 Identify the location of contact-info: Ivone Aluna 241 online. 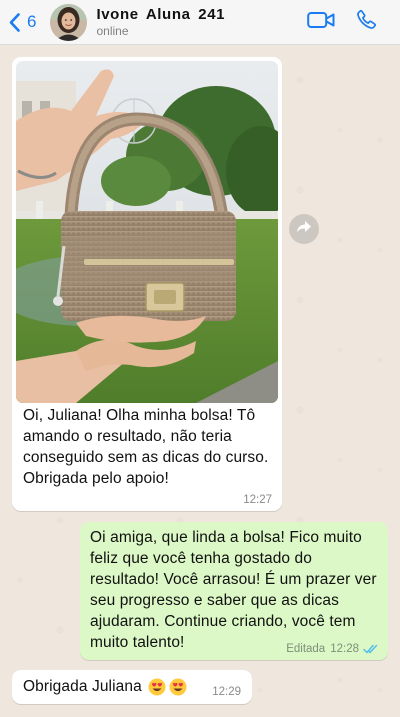
(201, 22).